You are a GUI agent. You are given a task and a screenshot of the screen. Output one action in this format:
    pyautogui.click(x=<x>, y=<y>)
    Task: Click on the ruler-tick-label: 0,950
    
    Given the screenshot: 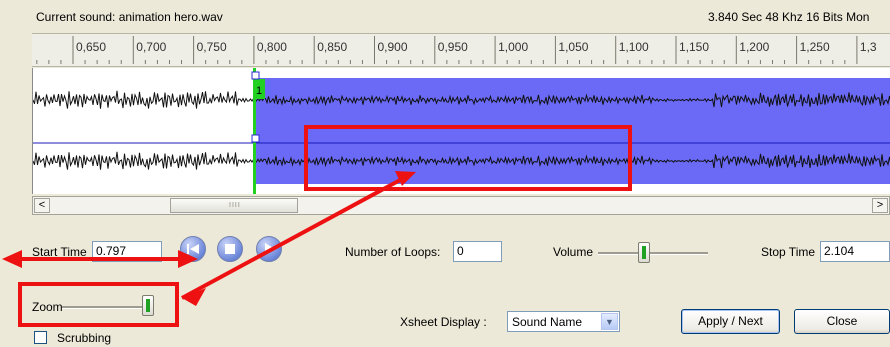 What is the action you would take?
    pyautogui.click(x=453, y=47)
    